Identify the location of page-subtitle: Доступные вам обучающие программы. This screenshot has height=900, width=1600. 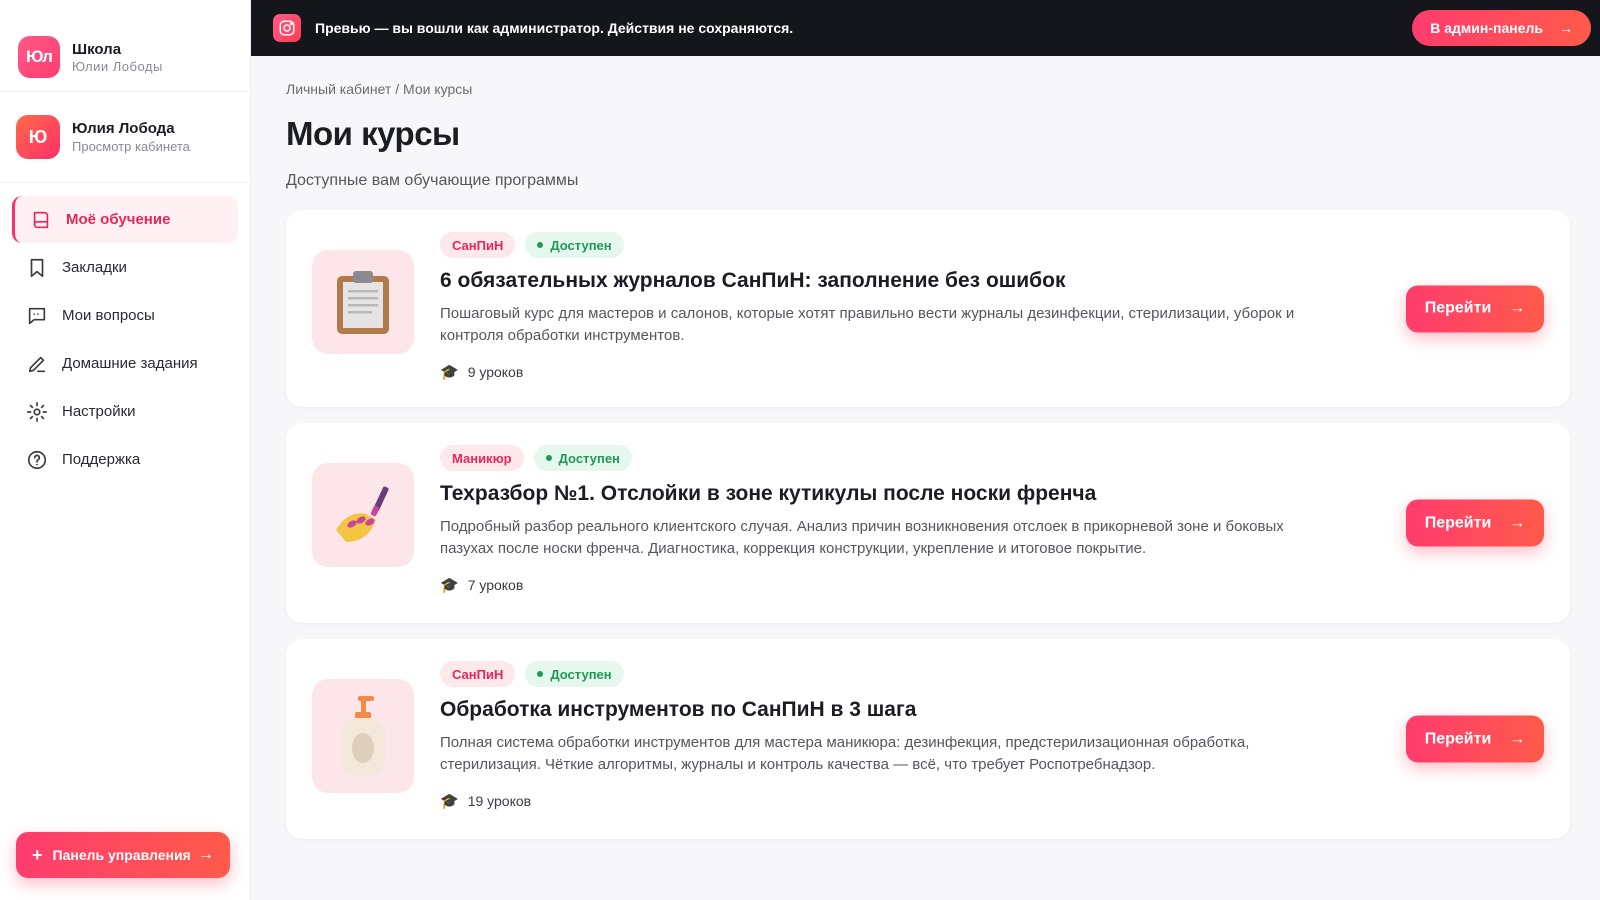
(432, 180).